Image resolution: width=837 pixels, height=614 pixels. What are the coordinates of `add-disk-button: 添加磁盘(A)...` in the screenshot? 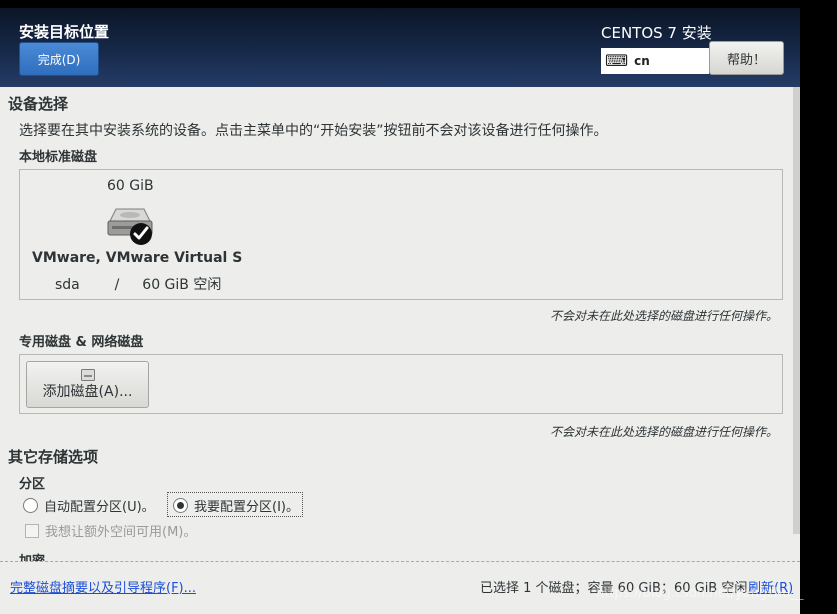 It's located at (87, 384).